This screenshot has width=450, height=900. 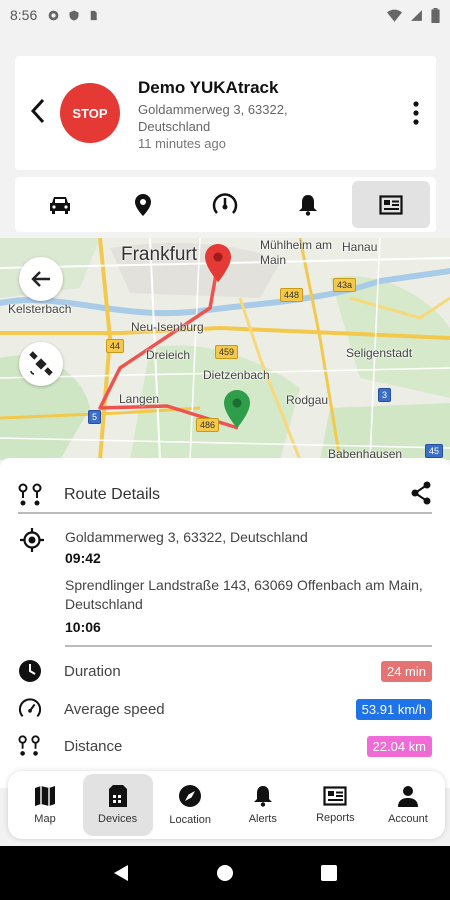 I want to click on map-label-dietzenbach: Dietzenbach, so click(x=236, y=375).